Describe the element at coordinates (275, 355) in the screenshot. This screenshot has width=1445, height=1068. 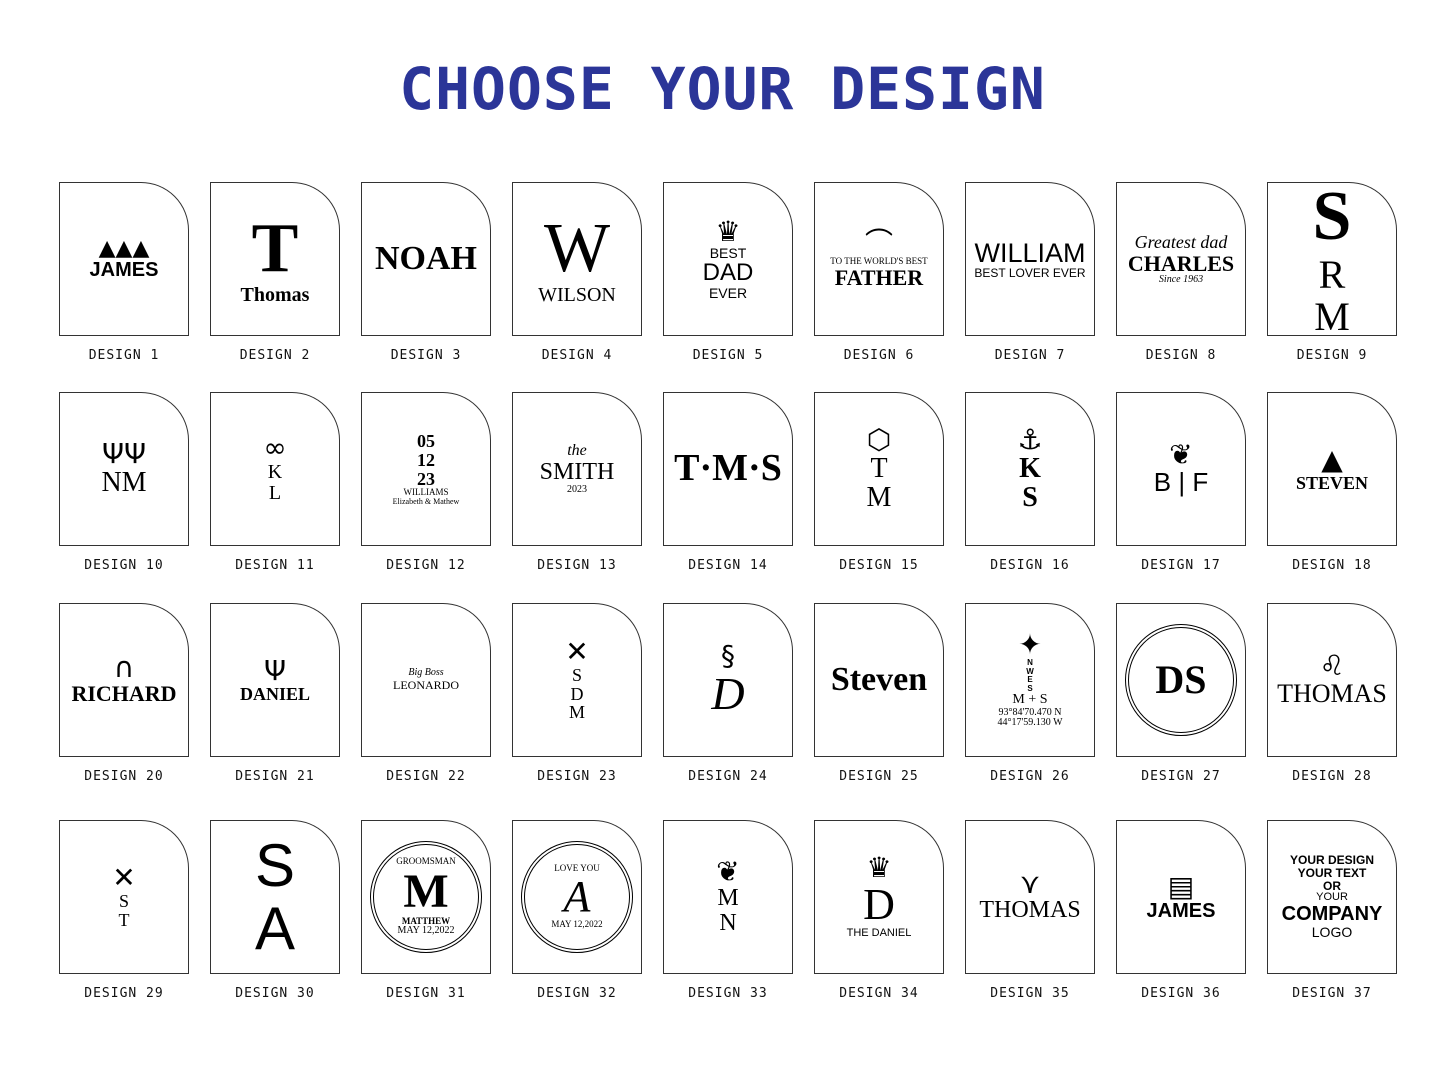
I see `design-label: DESIGN 2` at that location.